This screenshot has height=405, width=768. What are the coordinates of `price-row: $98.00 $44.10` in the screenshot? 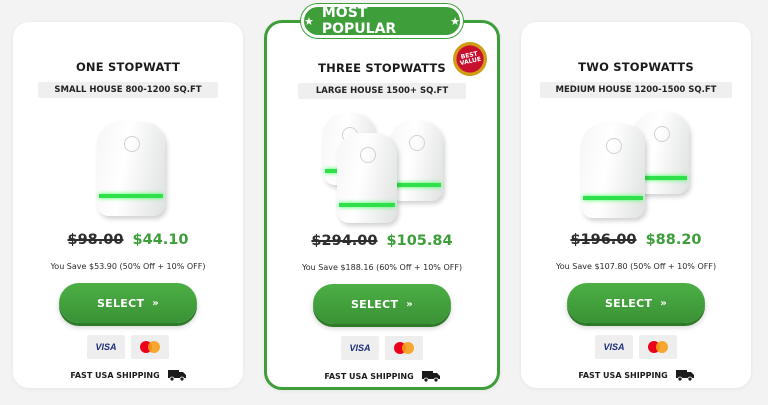 It's located at (128, 240).